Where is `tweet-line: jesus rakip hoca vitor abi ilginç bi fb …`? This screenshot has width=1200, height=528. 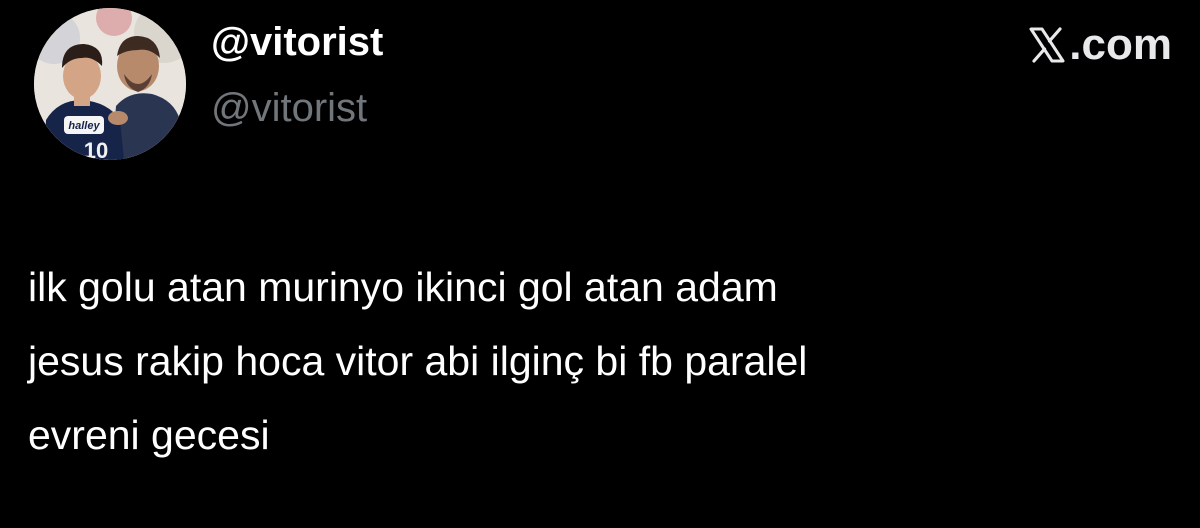
tweet-line: jesus rakip hoca vitor abi ilginç bi fb … is located at coordinates (418, 361).